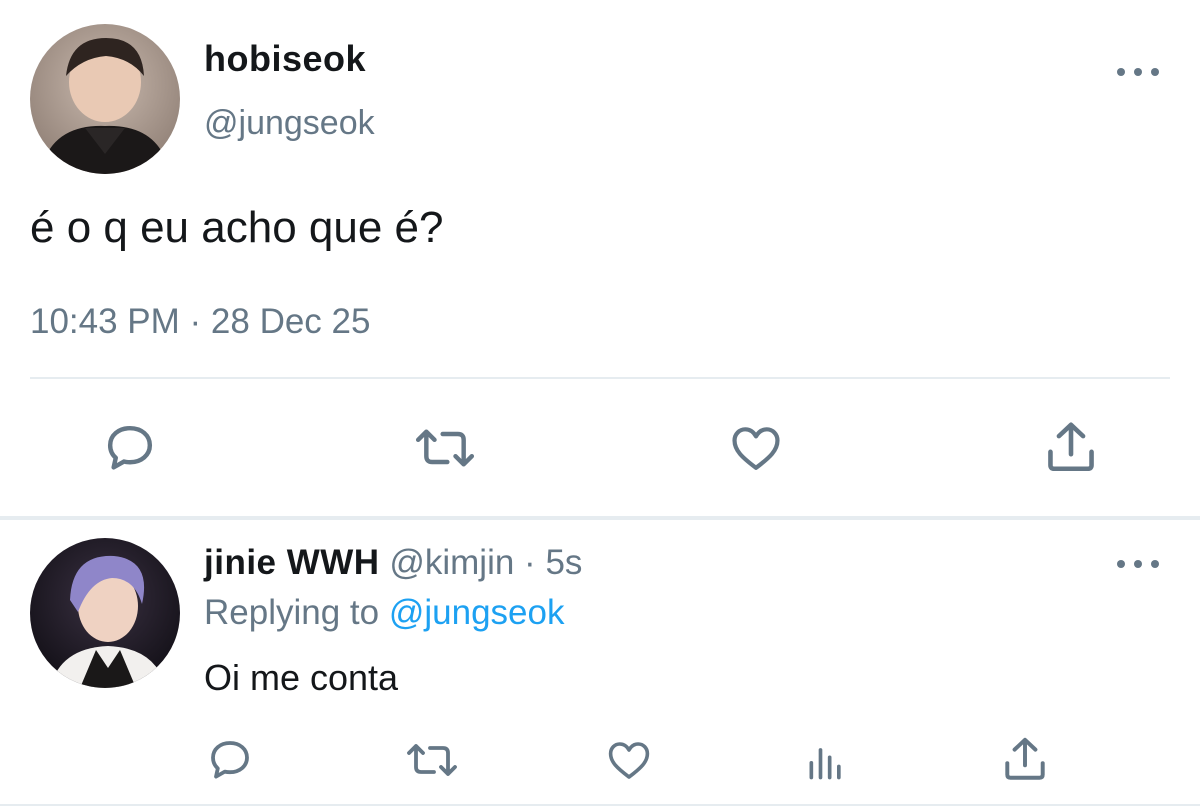 The height and width of the screenshot is (809, 1200). Describe the element at coordinates (200, 322) in the screenshot. I see `tweet-timestamp: 10:43 PM · 28 Dec 25` at that location.